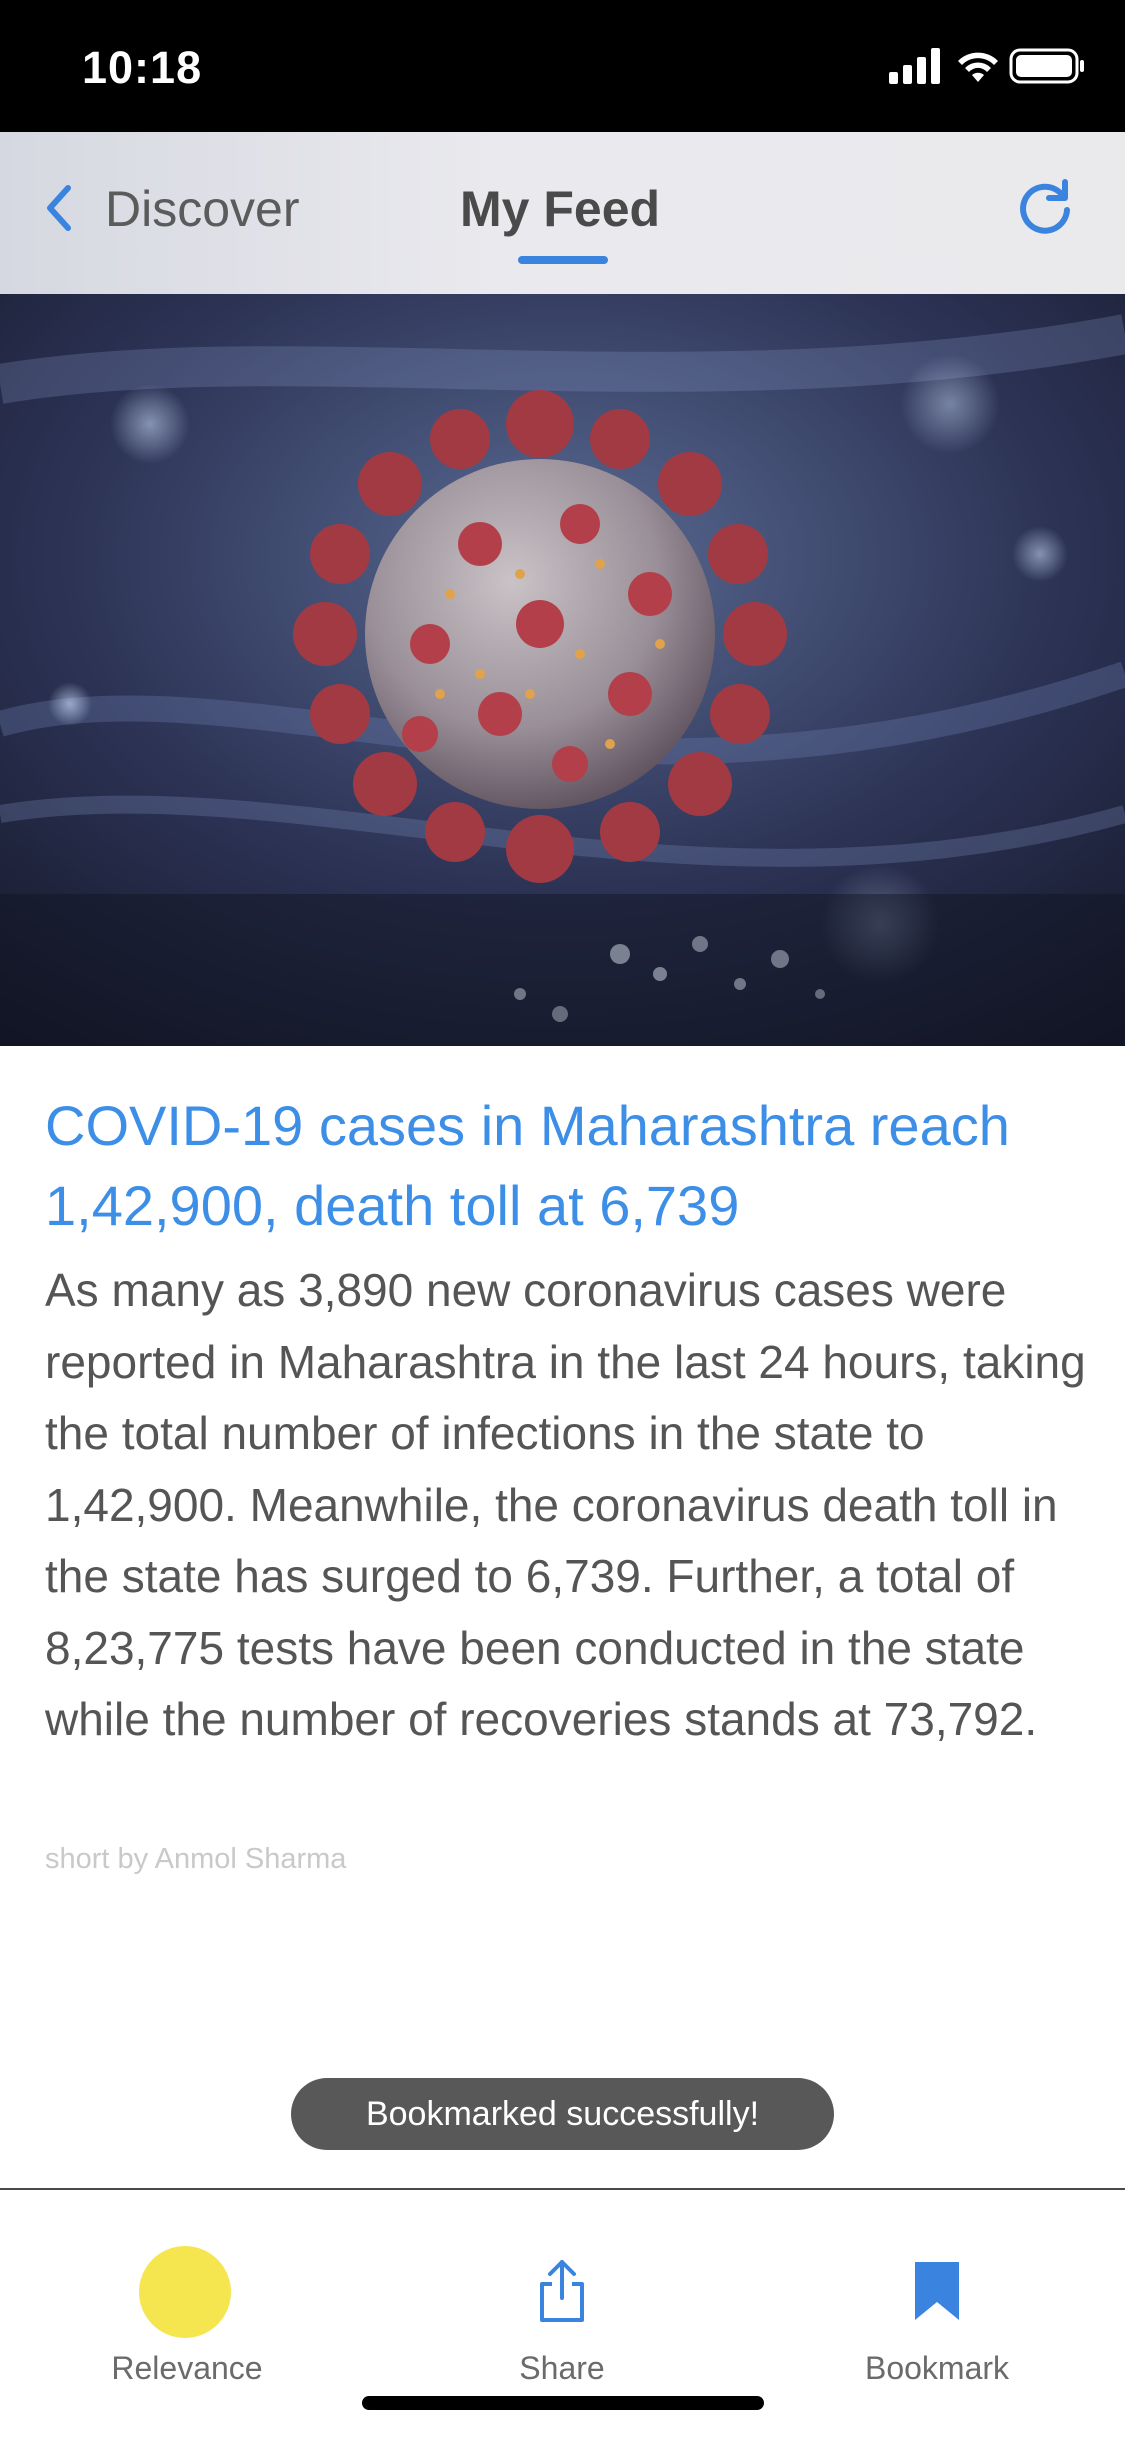  What do you see at coordinates (563, 260) in the screenshot?
I see `active-tab-indicator` at bounding box center [563, 260].